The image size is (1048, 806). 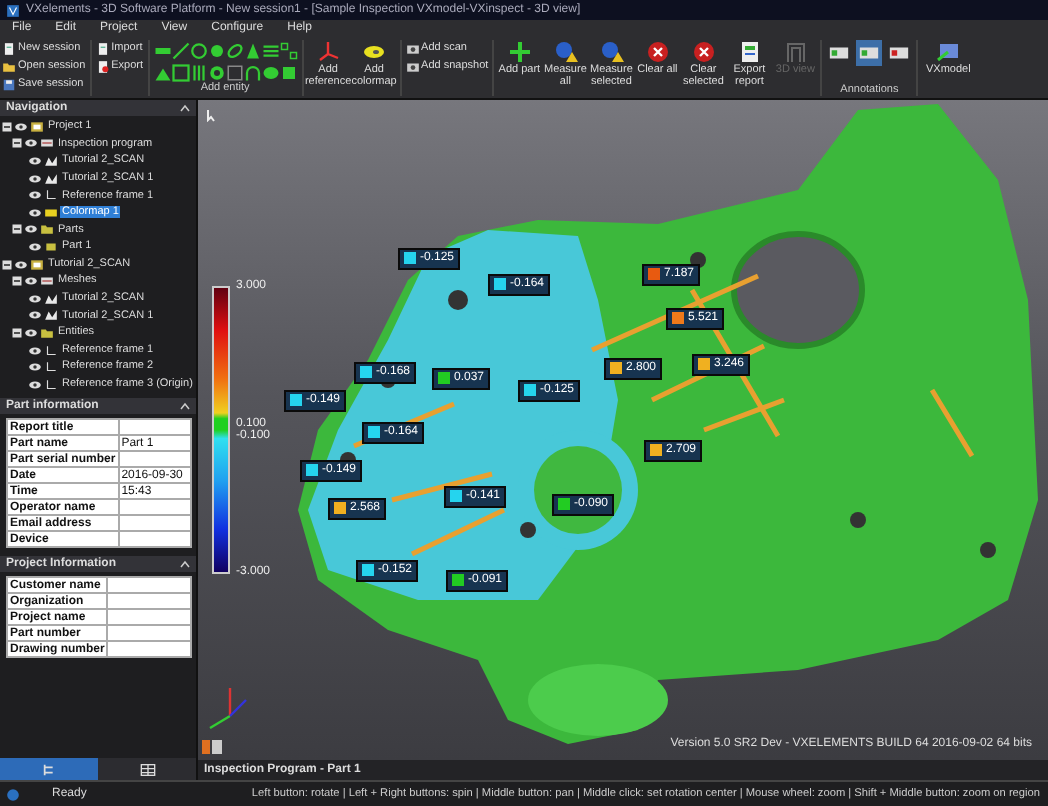 I want to click on plus-icon, so click(x=519, y=52).